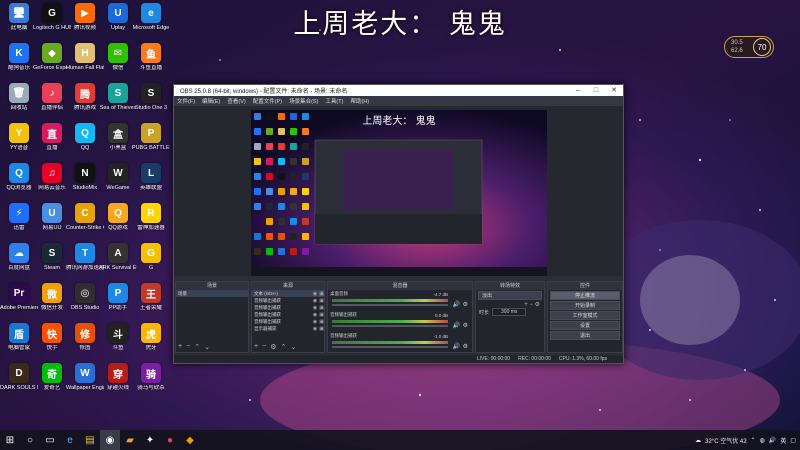 Image resolution: width=800 pixels, height=450 pixels. I want to click on transition-type-select: 淡出, so click(510, 295).